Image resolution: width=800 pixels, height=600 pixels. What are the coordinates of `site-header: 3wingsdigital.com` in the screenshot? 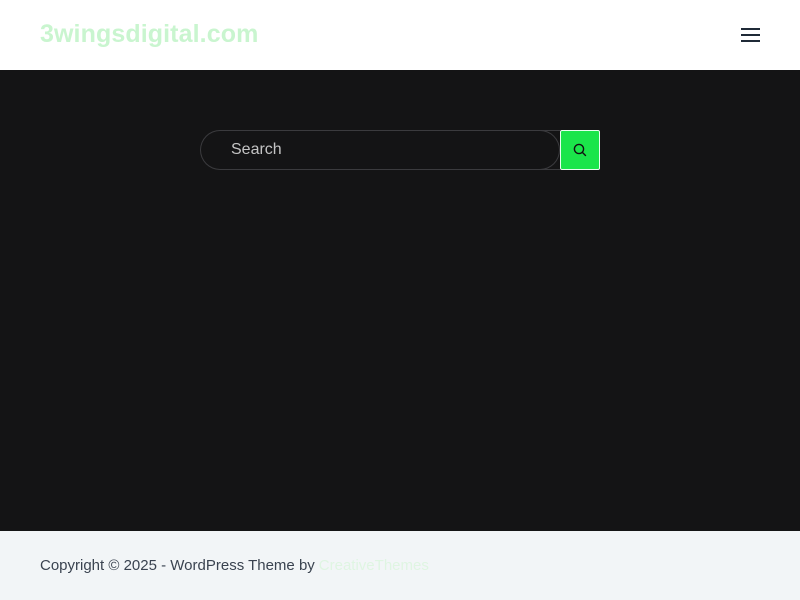 It's located at (400, 35).